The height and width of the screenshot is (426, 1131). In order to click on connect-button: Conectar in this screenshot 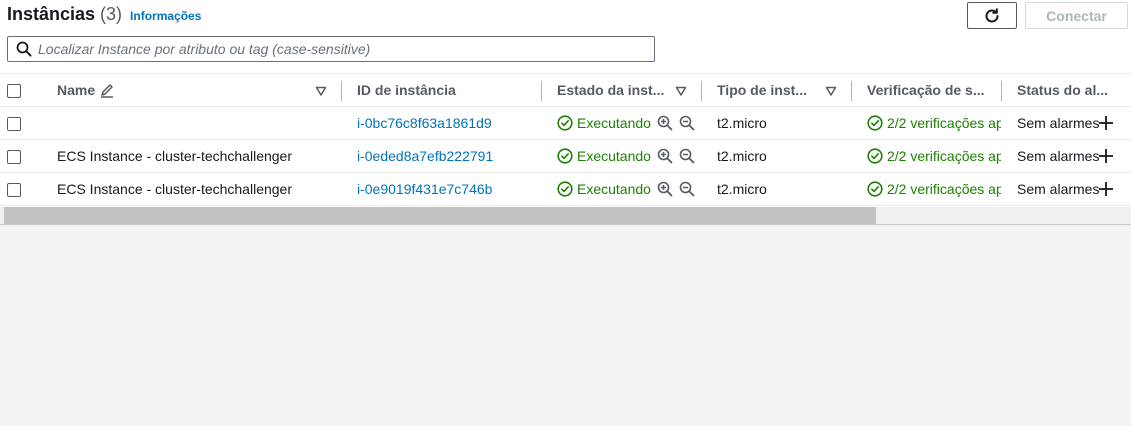, I will do `click(1076, 15)`.